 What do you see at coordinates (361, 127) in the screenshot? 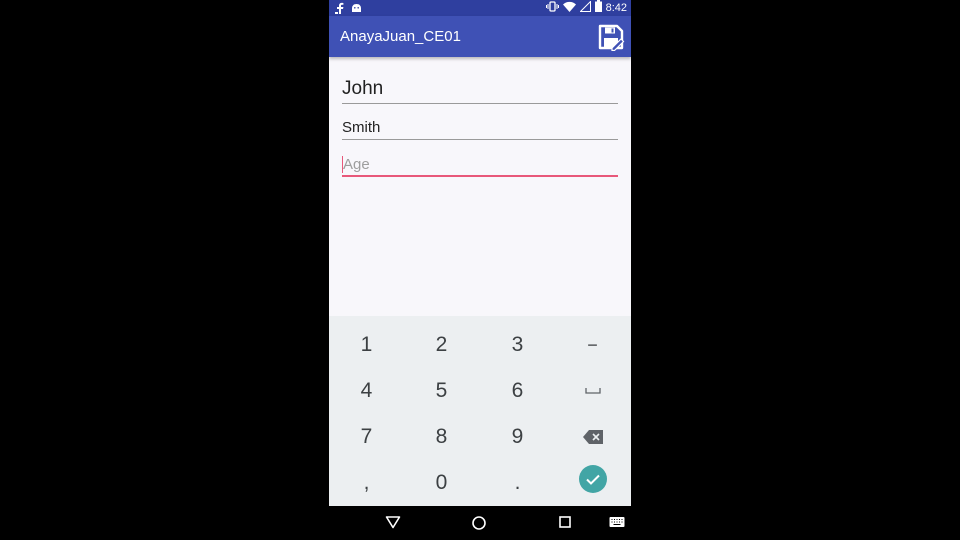
I see `last-name-value: Smith` at bounding box center [361, 127].